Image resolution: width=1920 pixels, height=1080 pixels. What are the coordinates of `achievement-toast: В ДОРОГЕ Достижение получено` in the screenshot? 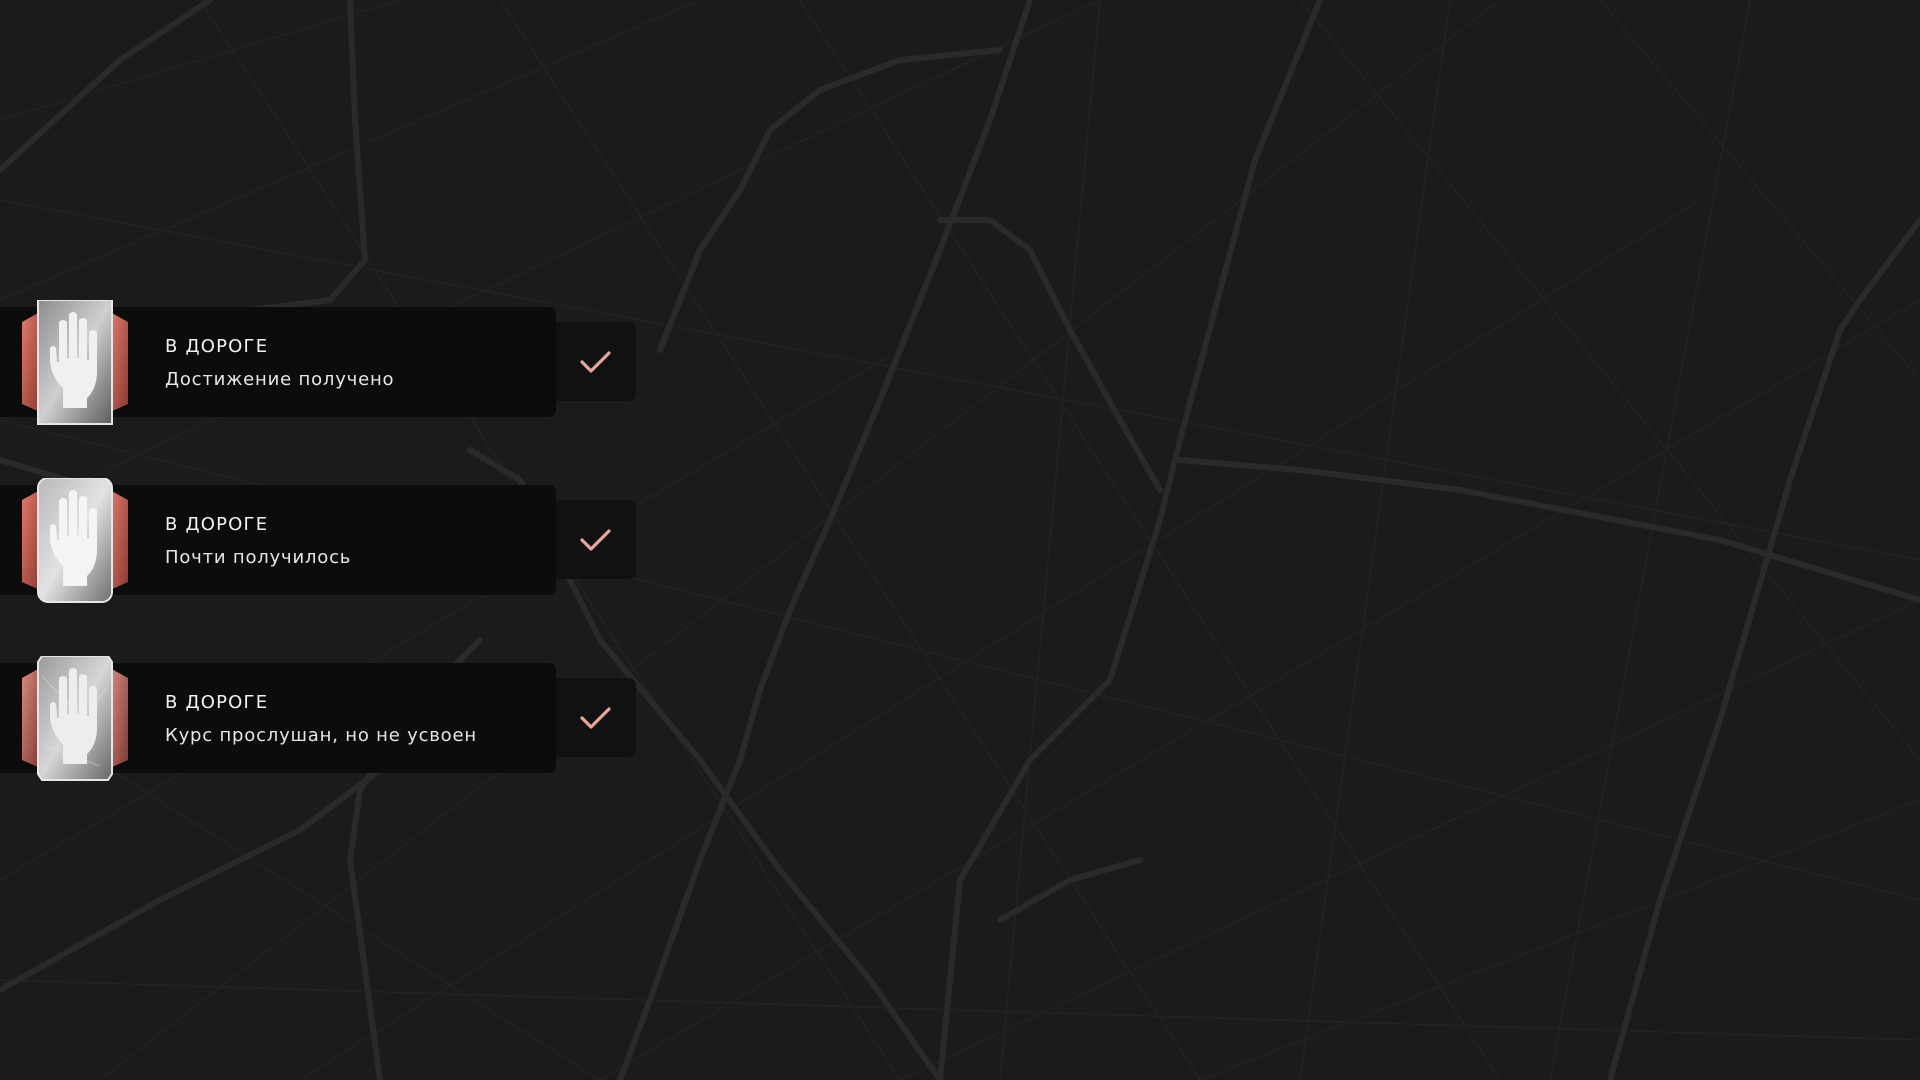 It's located at (318, 365).